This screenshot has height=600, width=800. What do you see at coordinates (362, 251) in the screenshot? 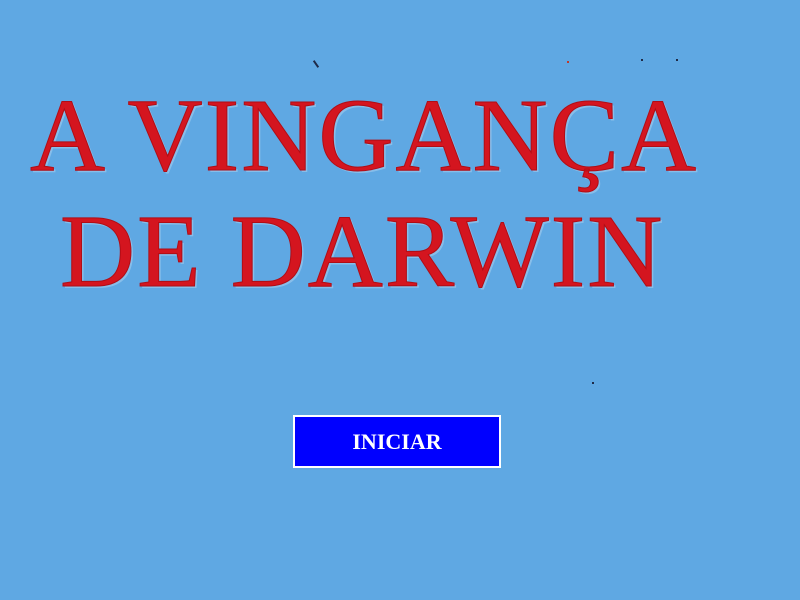
I see `game-title-line-2: de Darwin` at bounding box center [362, 251].